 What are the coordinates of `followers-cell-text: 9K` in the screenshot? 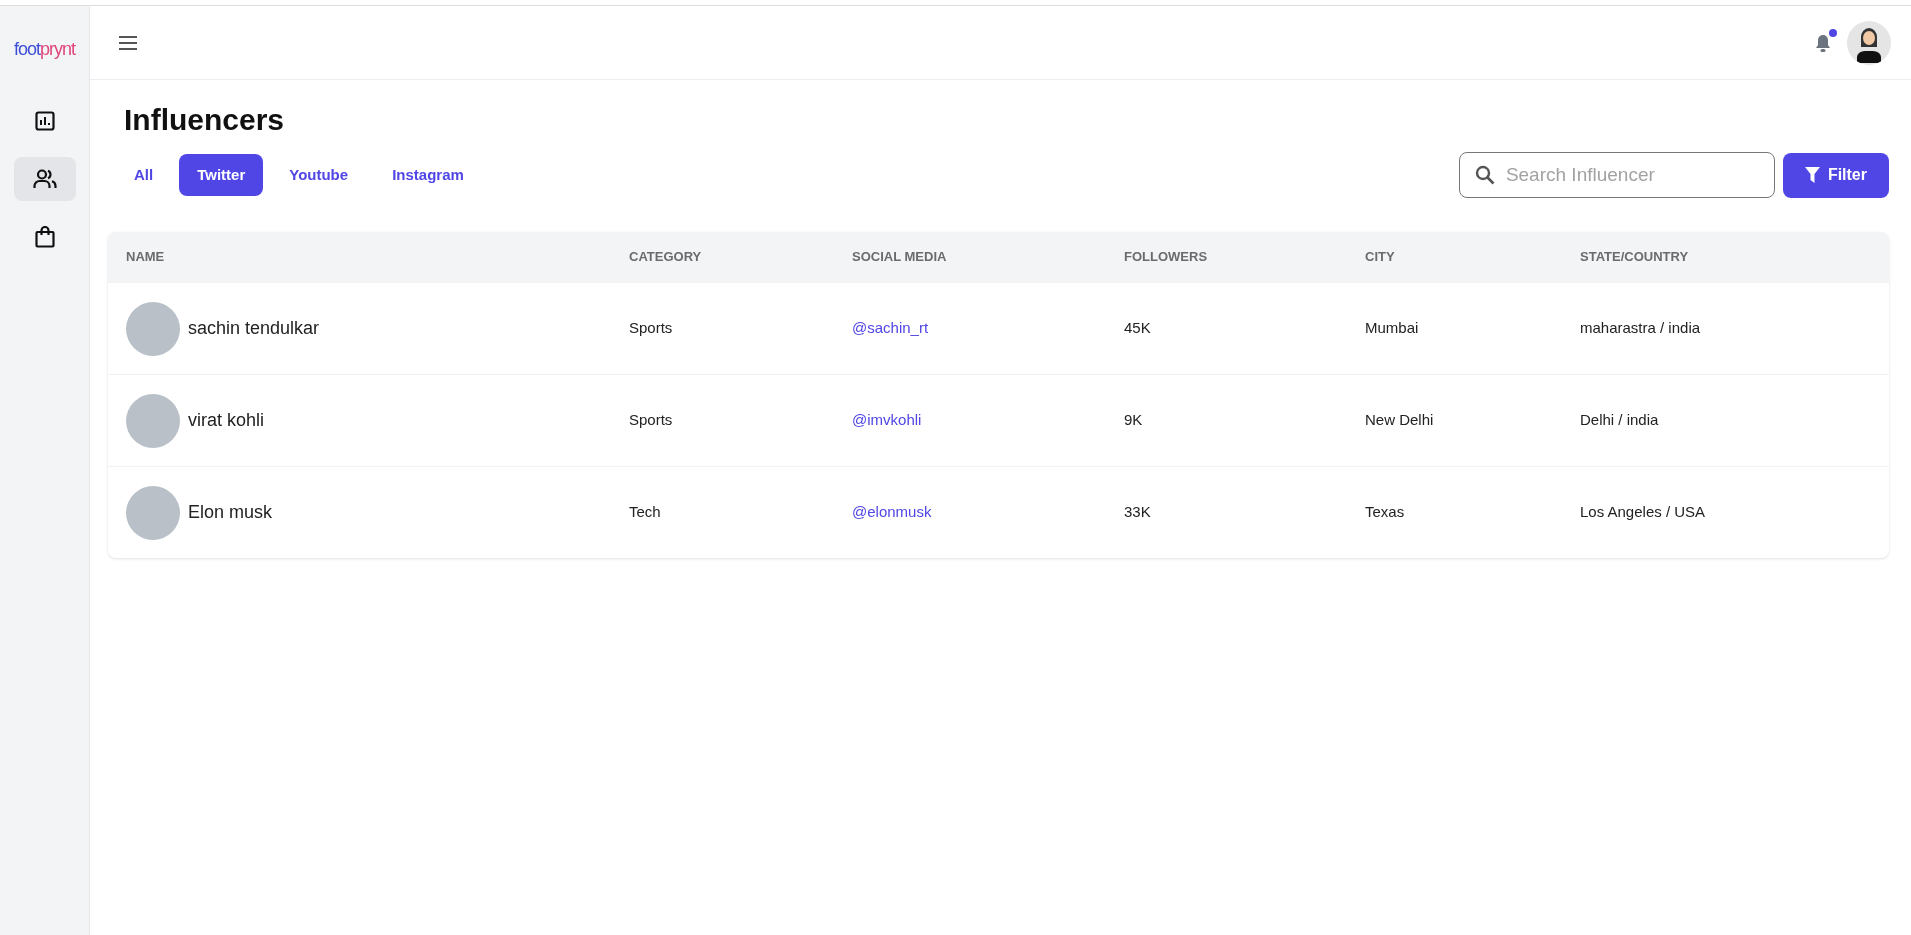 It's located at (1133, 420).